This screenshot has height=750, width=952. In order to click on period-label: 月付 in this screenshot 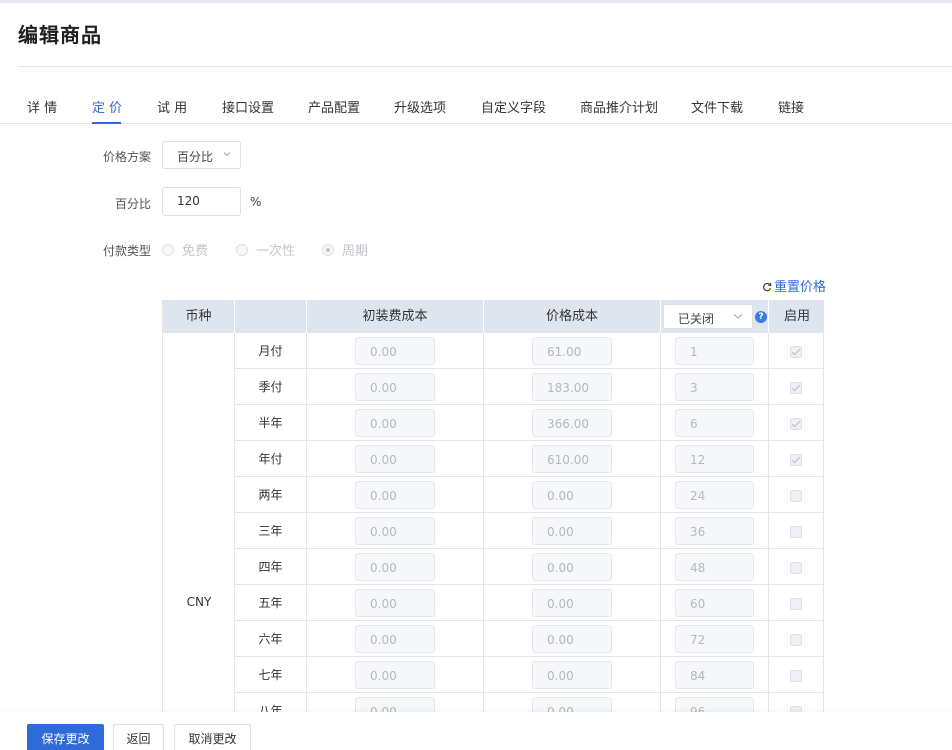, I will do `click(271, 351)`.